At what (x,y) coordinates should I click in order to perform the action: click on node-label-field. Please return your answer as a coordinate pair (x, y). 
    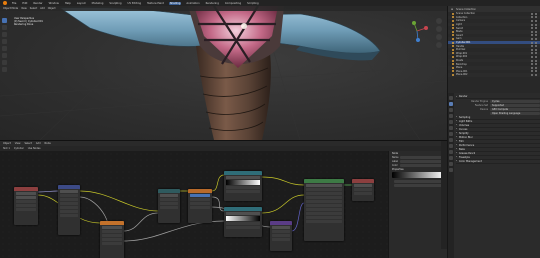
    Looking at the image, I should click on (421, 161).